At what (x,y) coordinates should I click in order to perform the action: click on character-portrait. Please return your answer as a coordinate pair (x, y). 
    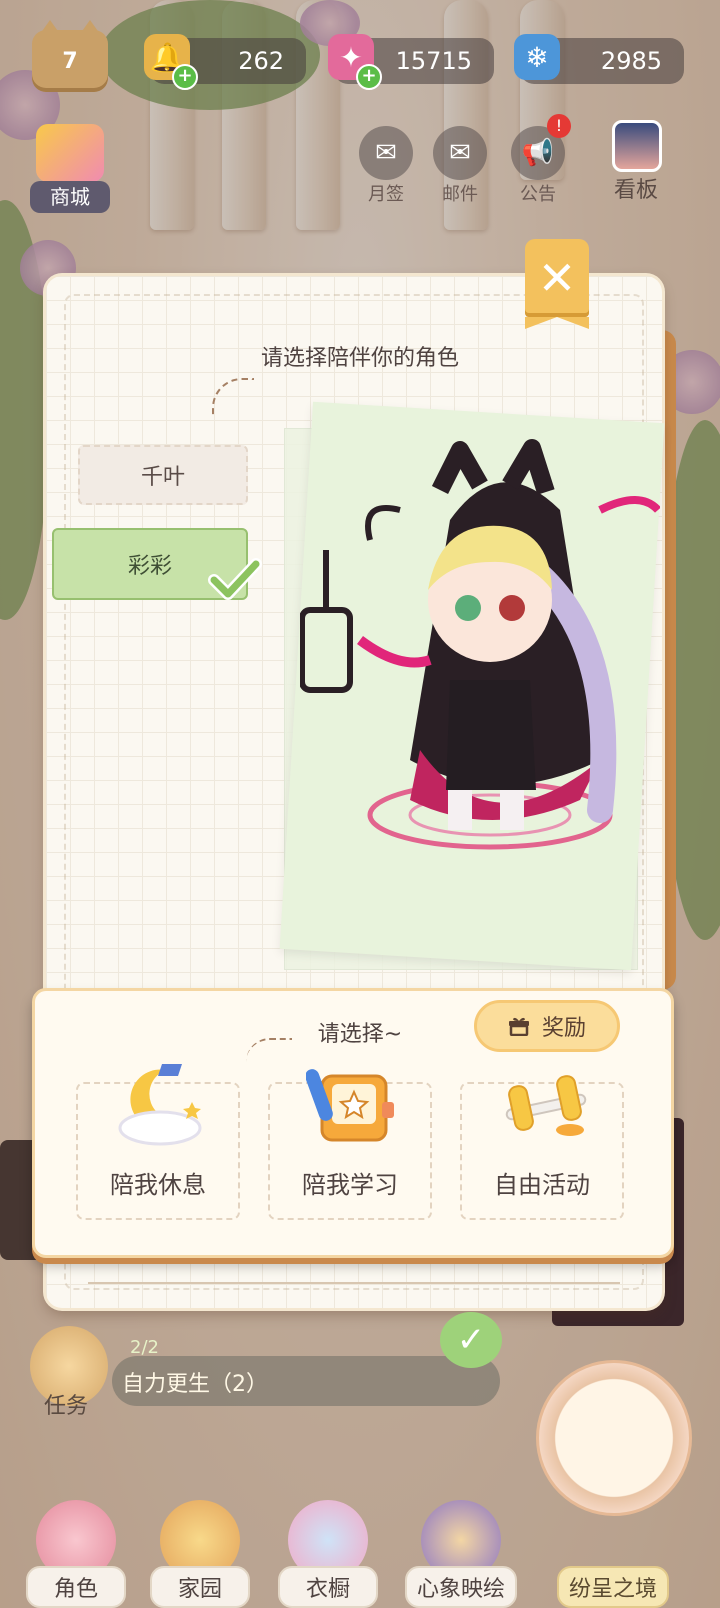
    Looking at the image, I should click on (480, 644).